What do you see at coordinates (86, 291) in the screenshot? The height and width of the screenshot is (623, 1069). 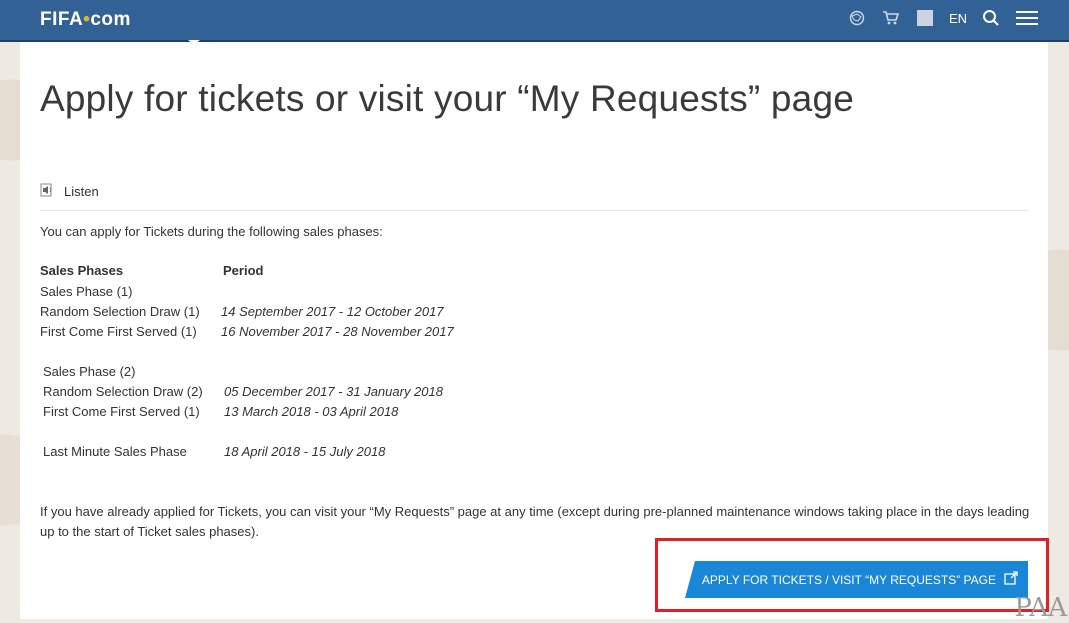 I see `phase1-label: Sales Phase (1)` at bounding box center [86, 291].